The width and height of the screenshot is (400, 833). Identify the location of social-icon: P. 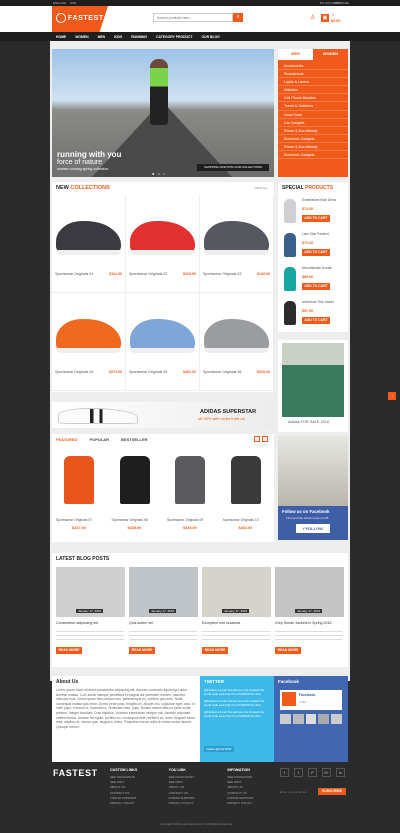
(312, 772).